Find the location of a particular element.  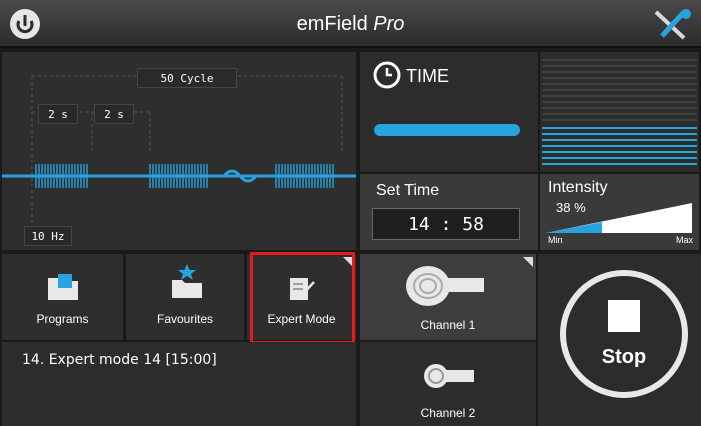

app-variant: Pro is located at coordinates (389, 24).